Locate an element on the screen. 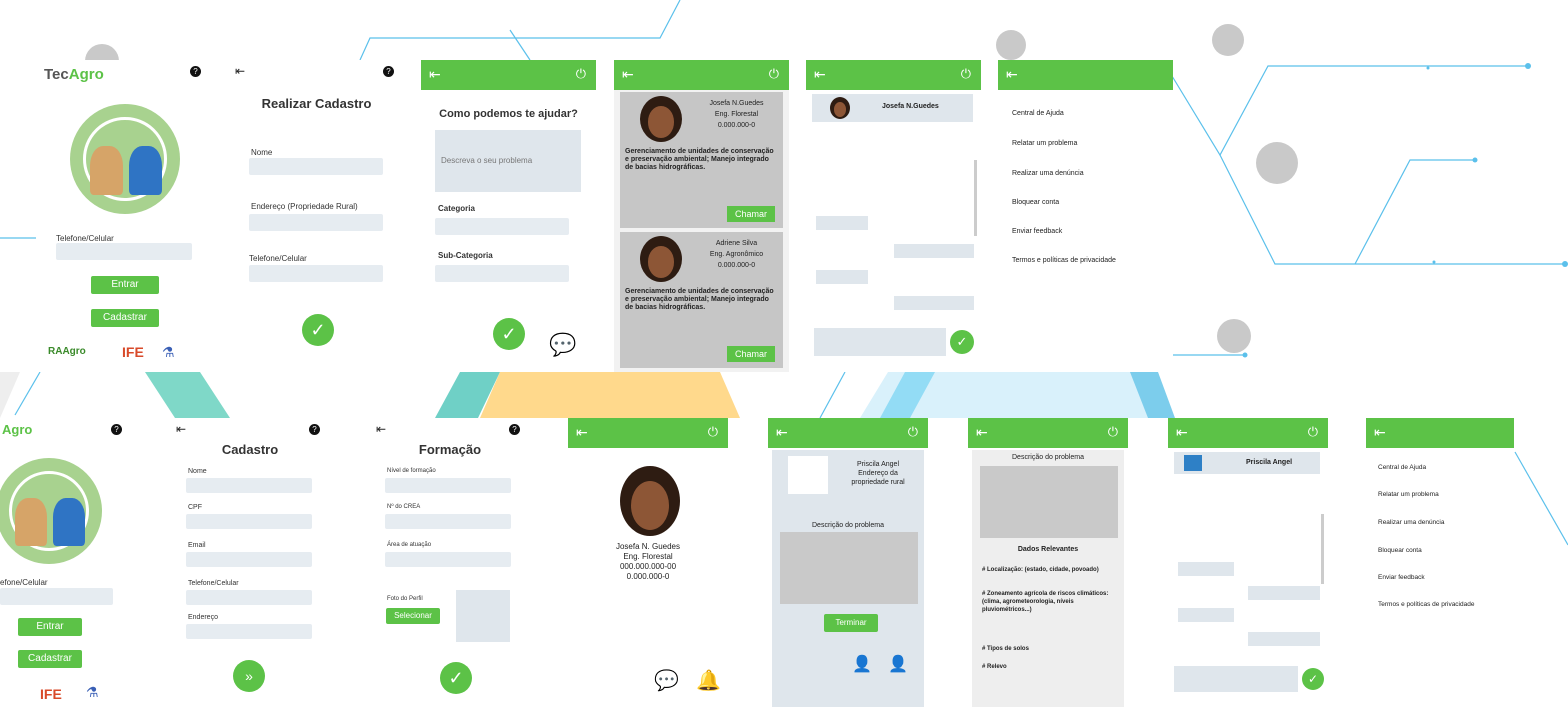  cpf-input is located at coordinates (249, 521).